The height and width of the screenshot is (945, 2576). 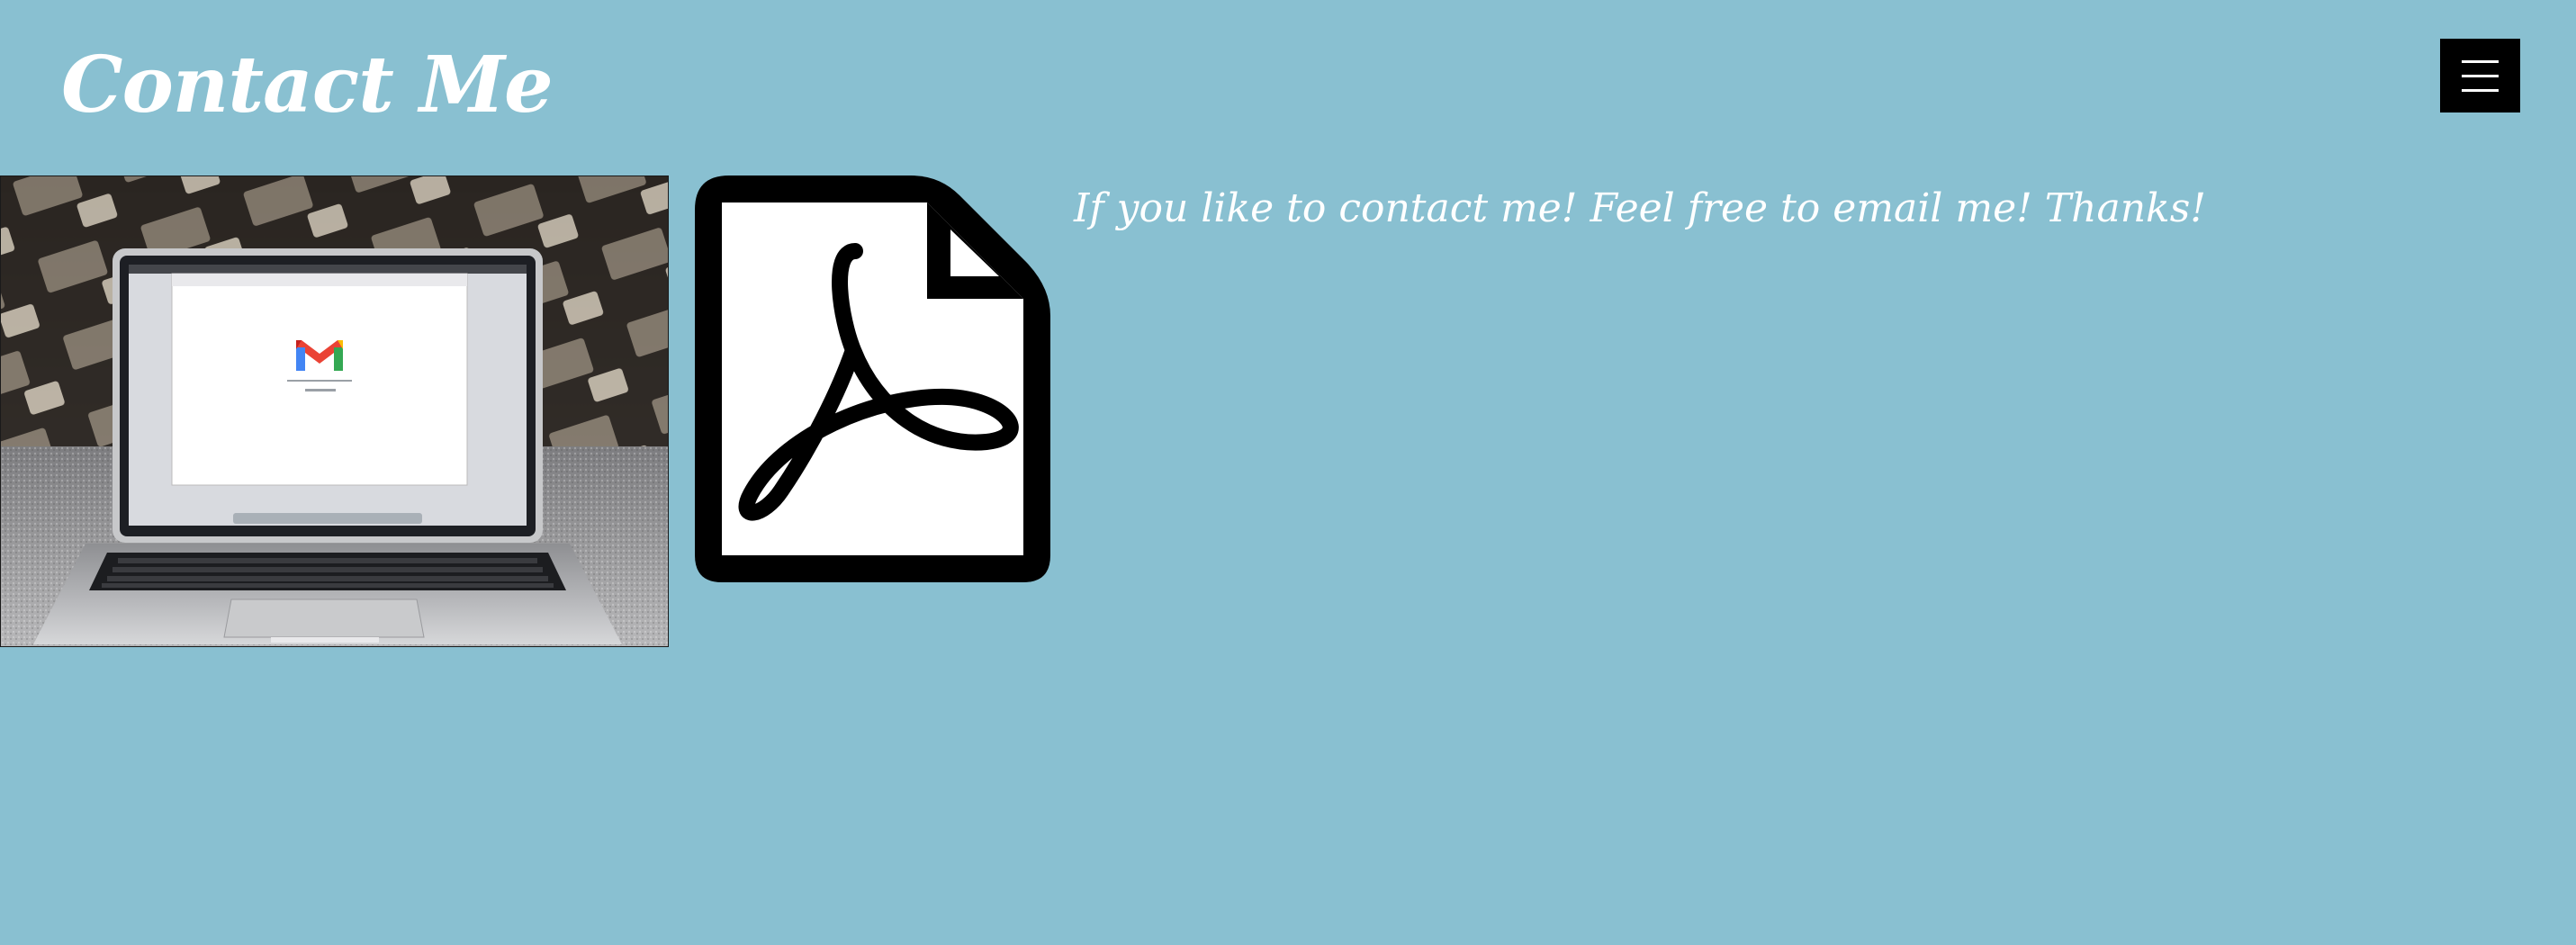 I want to click on menu-button, so click(x=2480, y=75).